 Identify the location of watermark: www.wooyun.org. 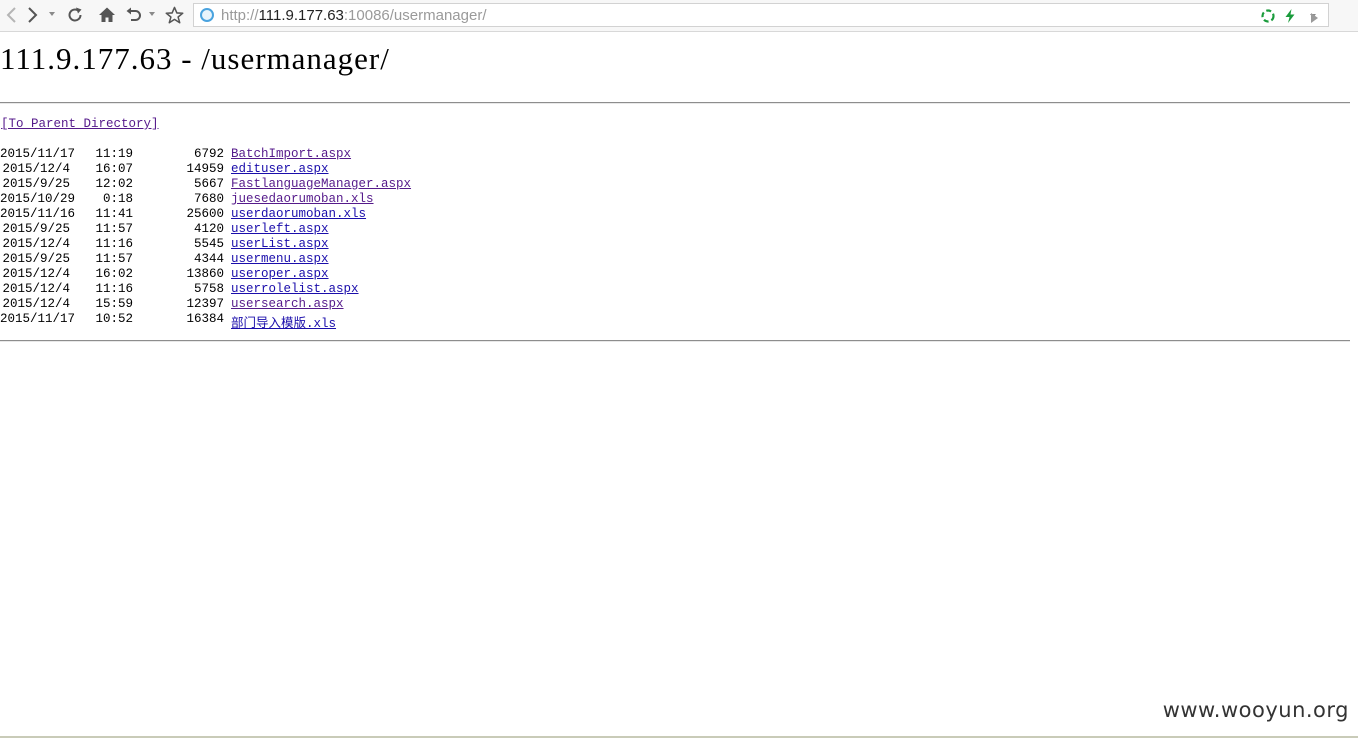
(1255, 710).